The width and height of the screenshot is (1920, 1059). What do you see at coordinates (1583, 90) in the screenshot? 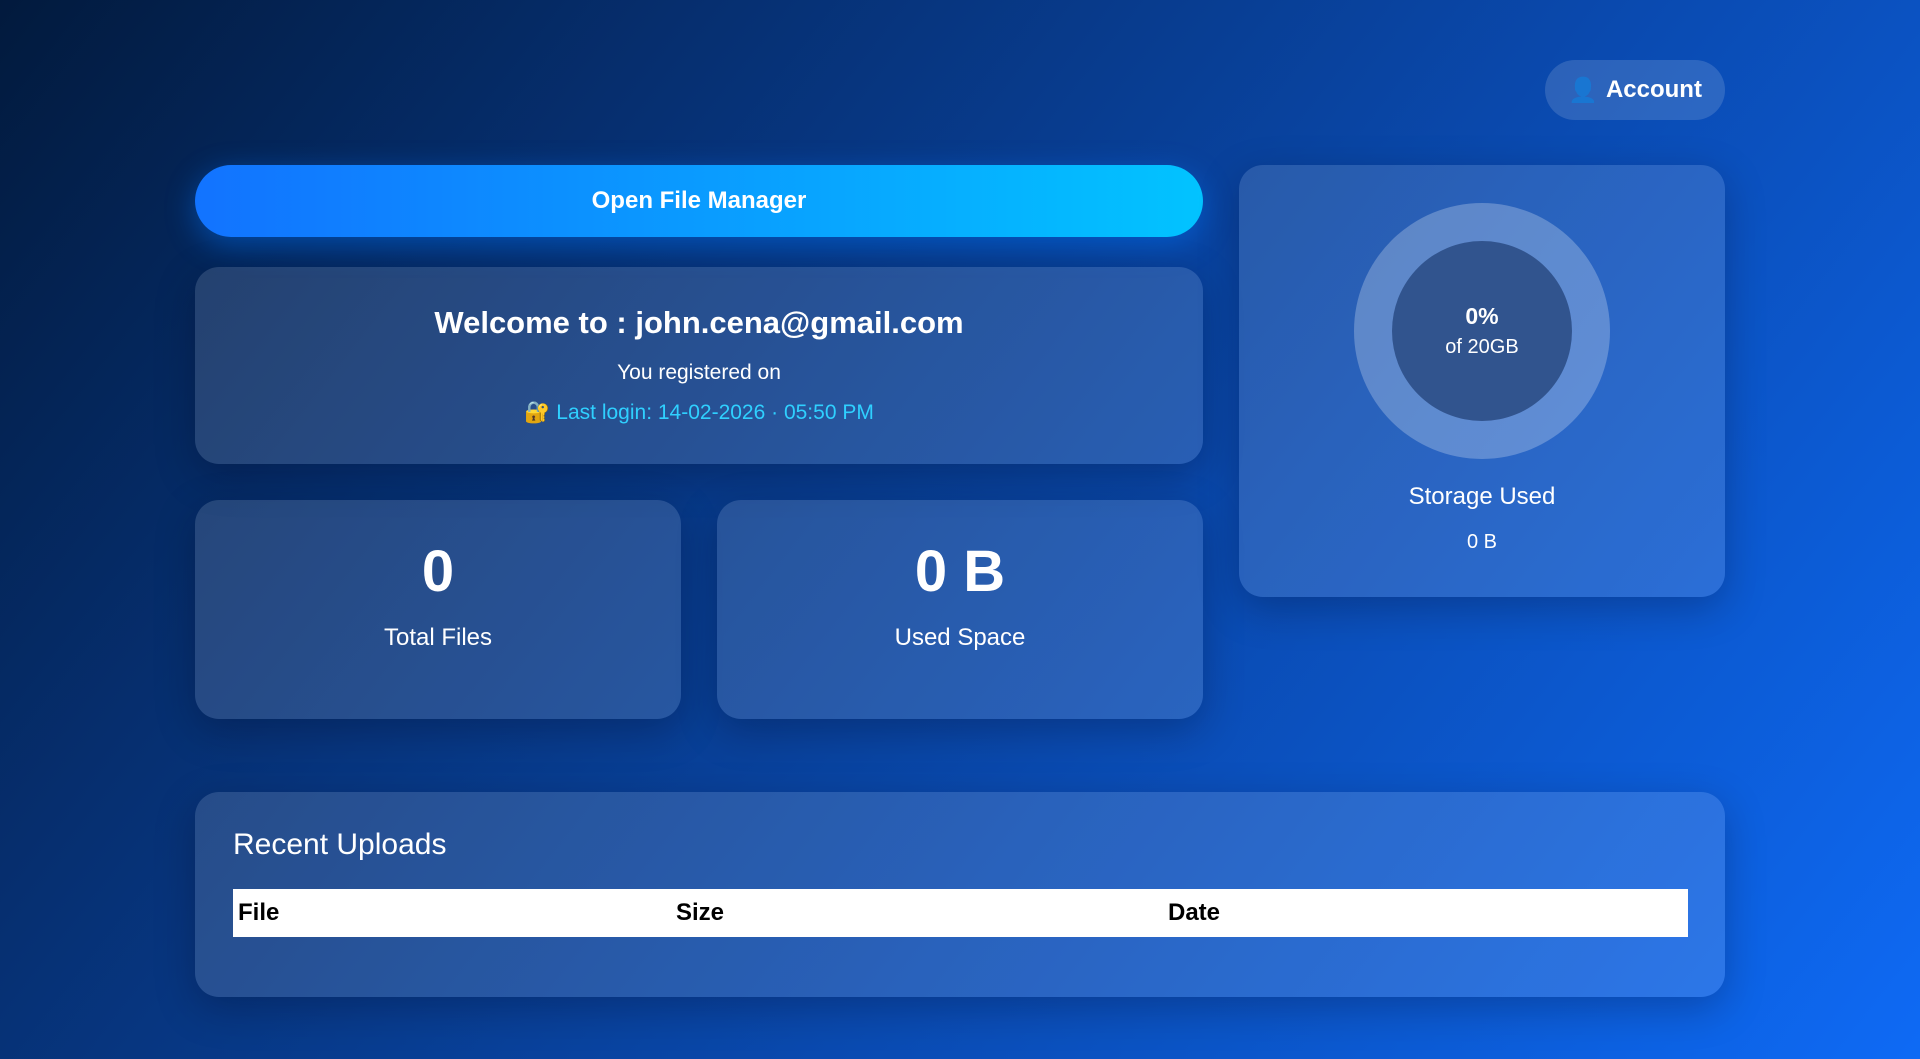
I see `user-icon: 👤` at bounding box center [1583, 90].